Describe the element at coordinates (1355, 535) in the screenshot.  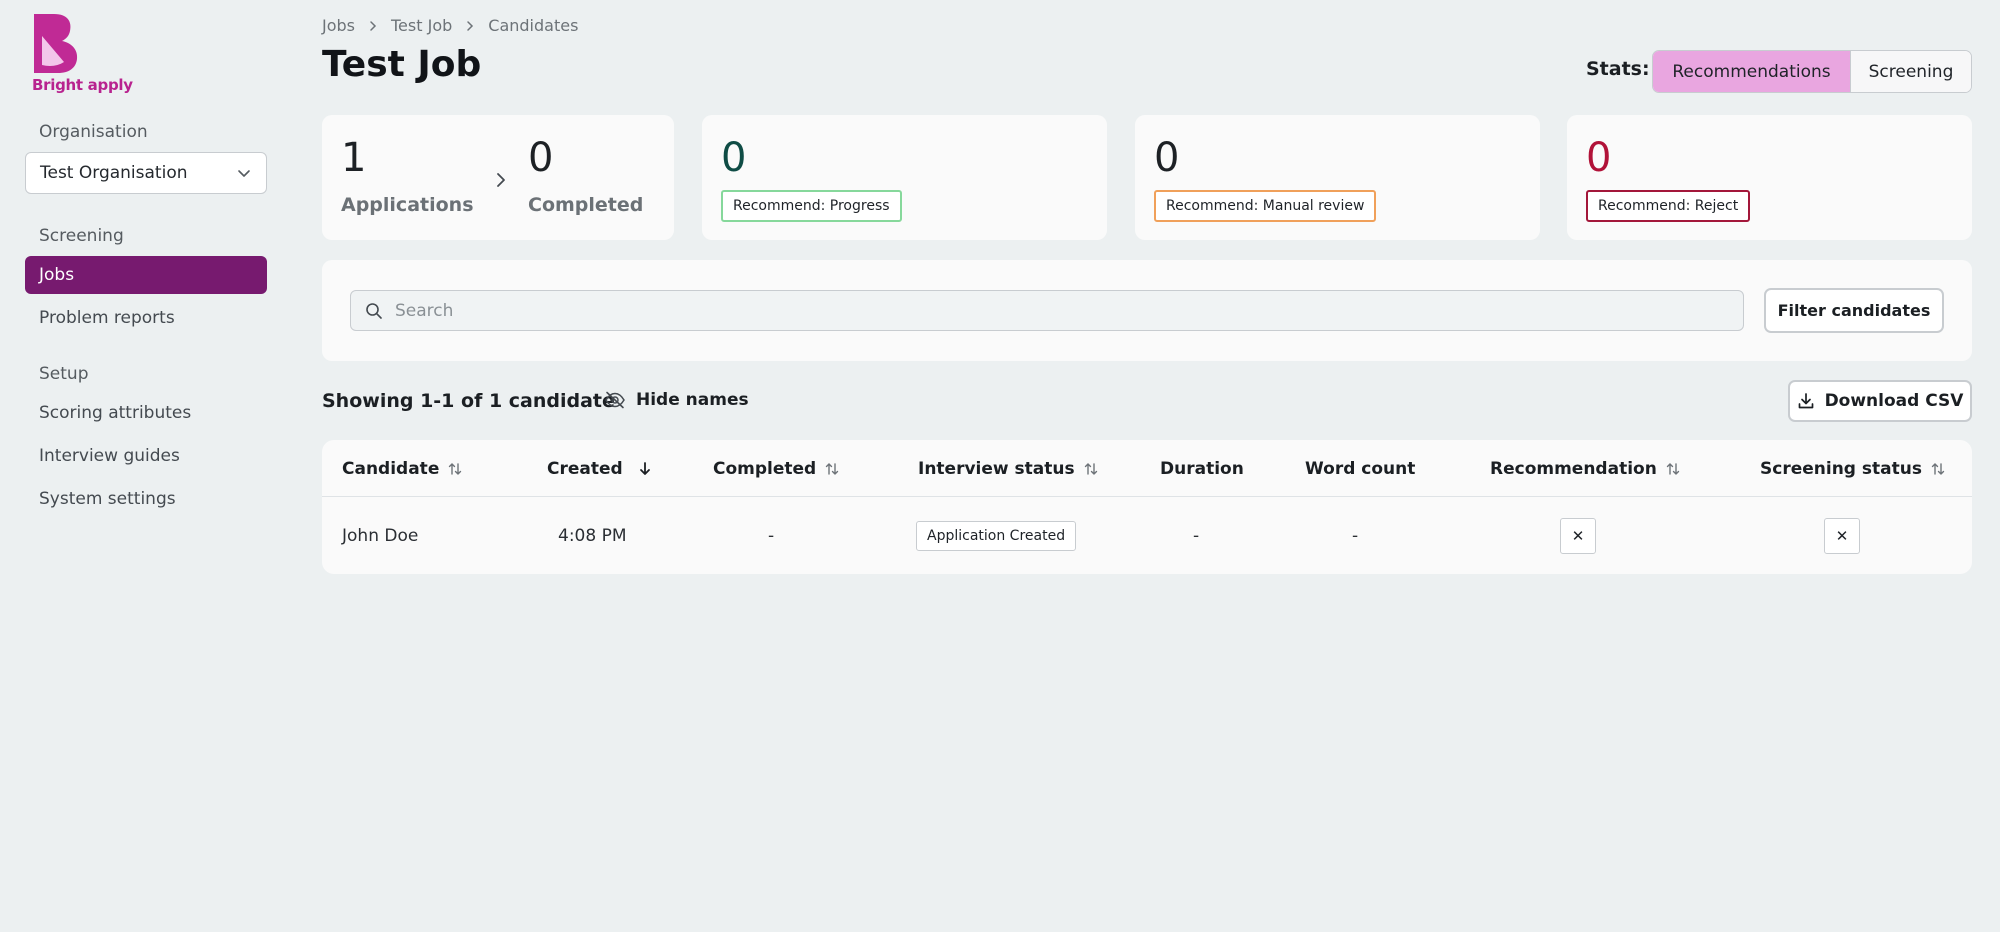
I see `cell-word-count: -` at that location.